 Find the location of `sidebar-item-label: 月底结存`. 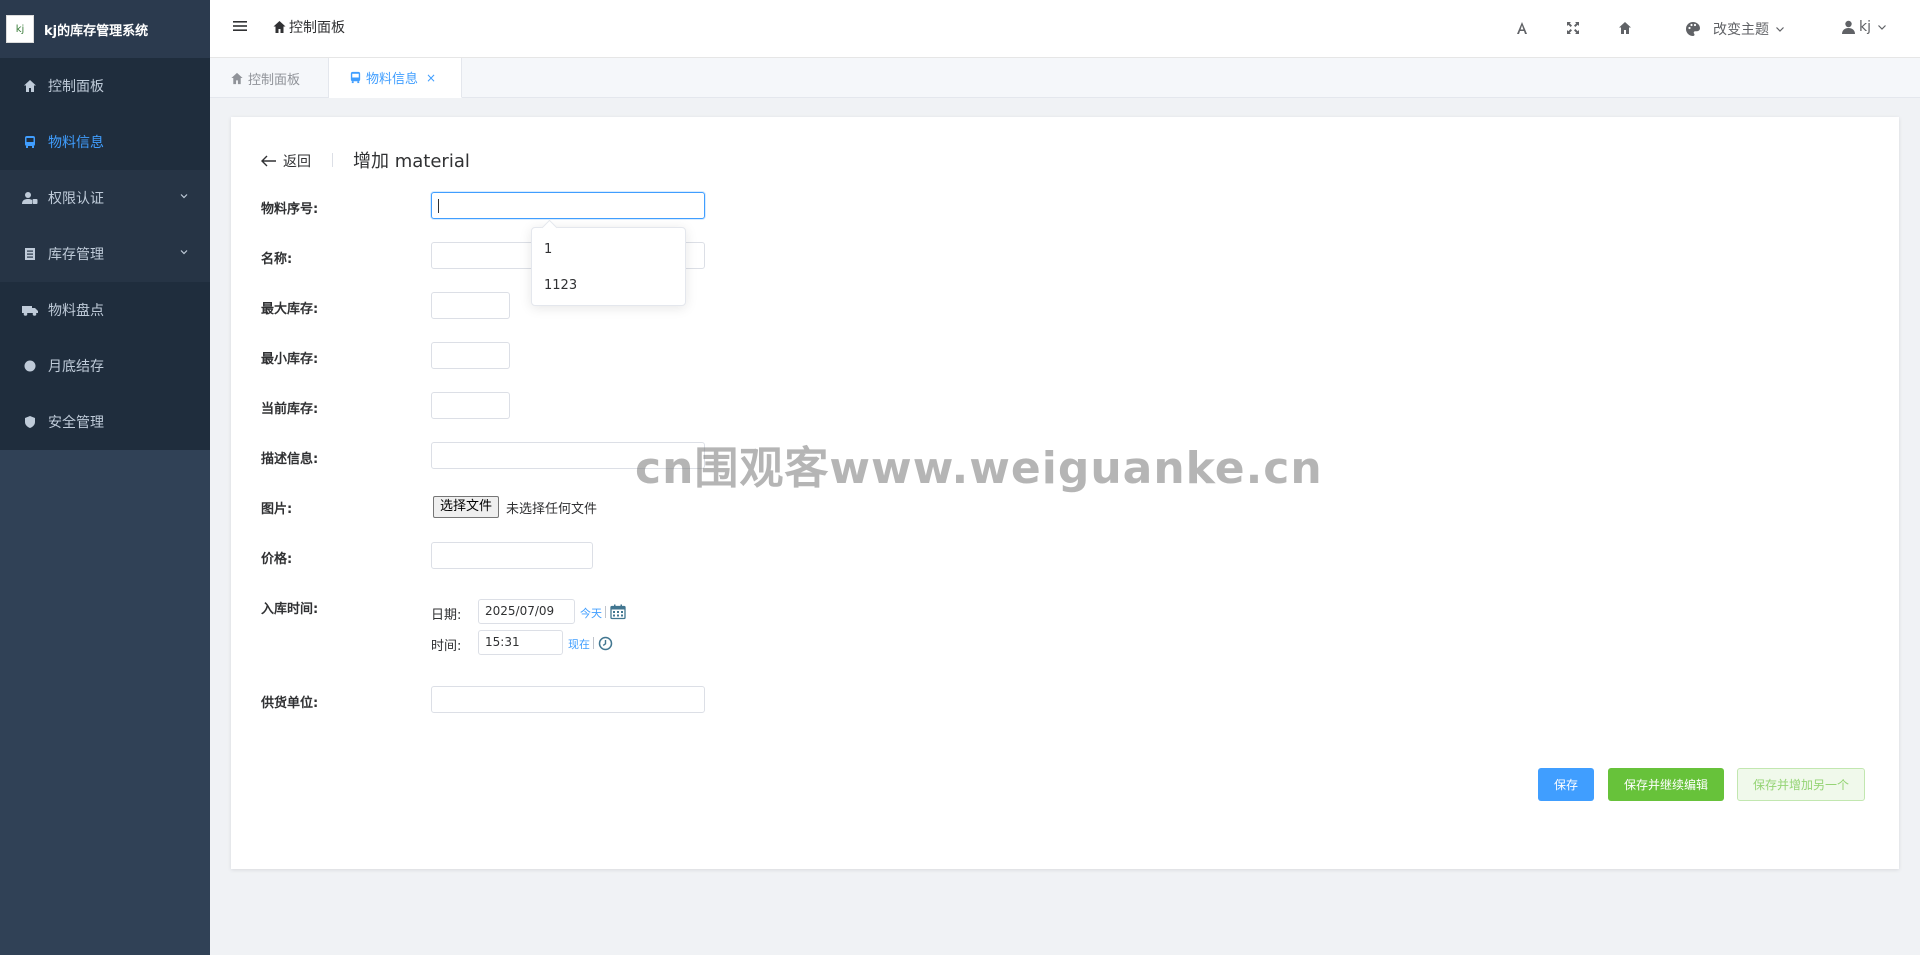

sidebar-item-label: 月底结存 is located at coordinates (76, 367).